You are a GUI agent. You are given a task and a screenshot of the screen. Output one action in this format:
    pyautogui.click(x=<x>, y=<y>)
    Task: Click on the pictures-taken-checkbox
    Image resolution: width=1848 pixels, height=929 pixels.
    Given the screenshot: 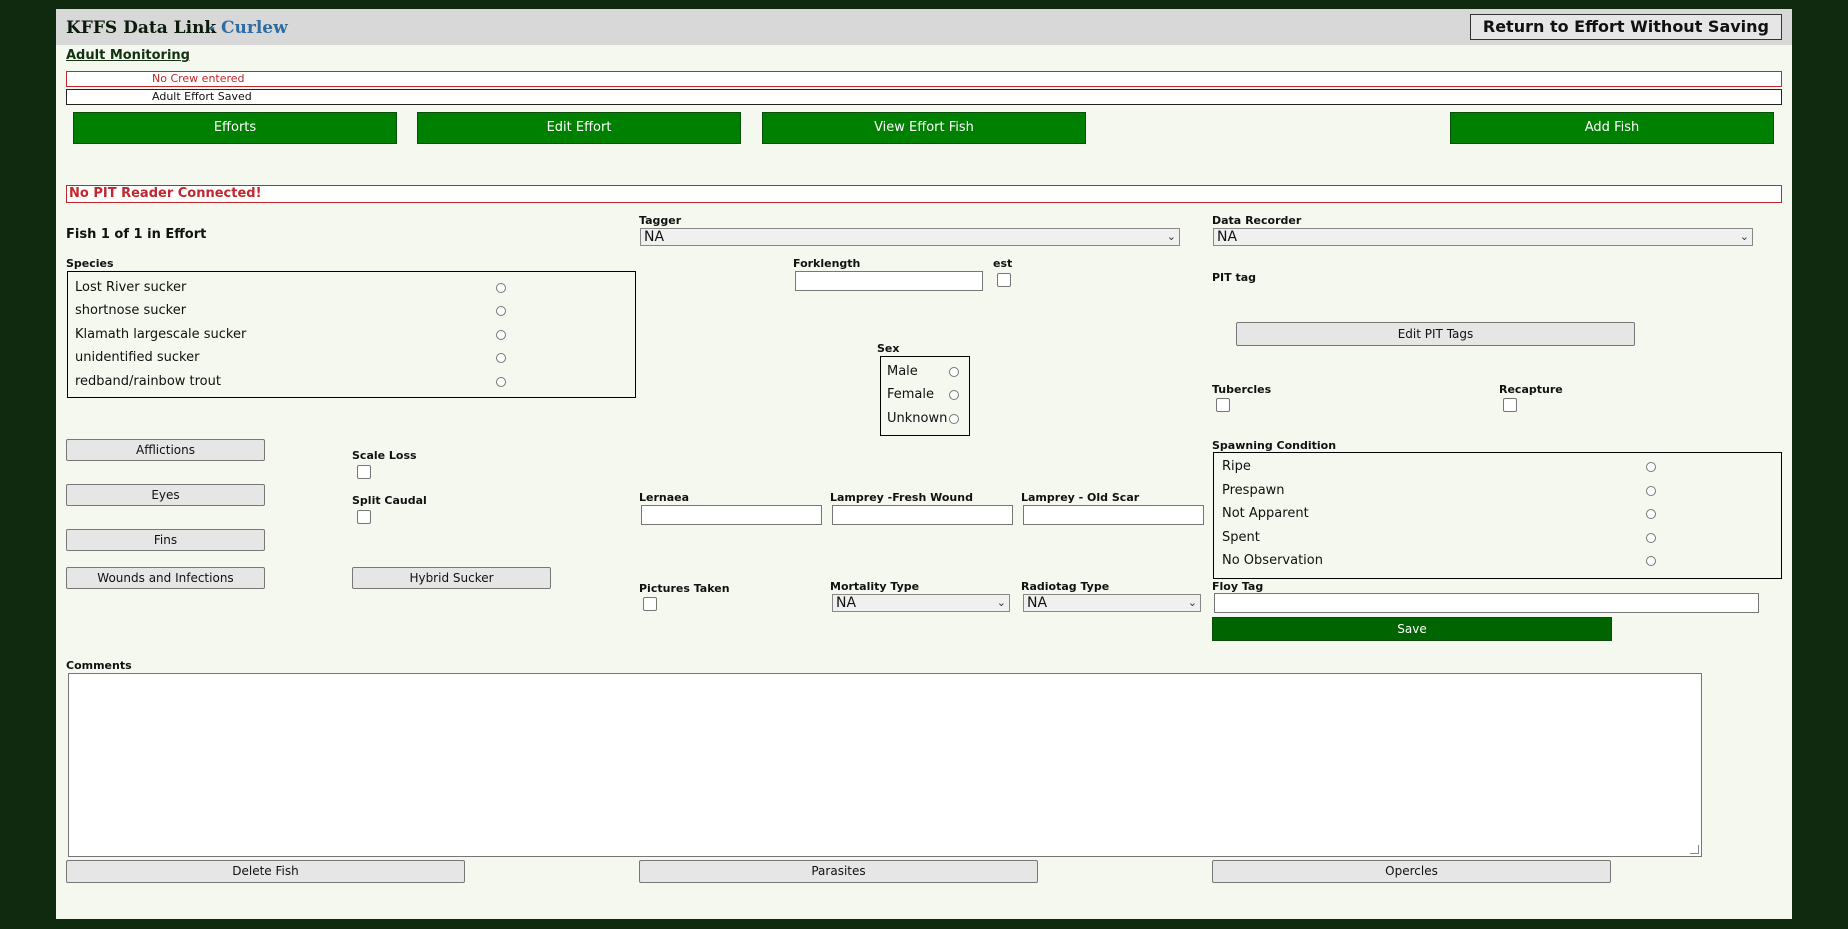 What is the action you would take?
    pyautogui.click(x=650, y=604)
    